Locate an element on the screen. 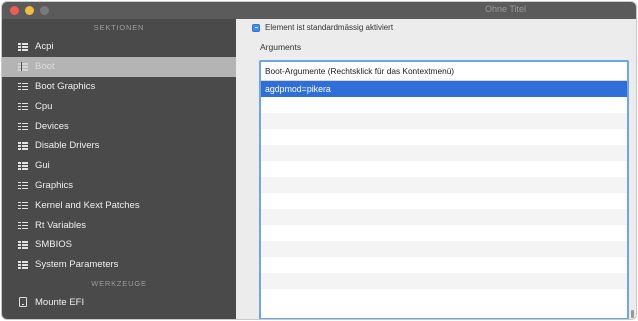  sidebar-item-acpi: Acpi is located at coordinates (119, 47).